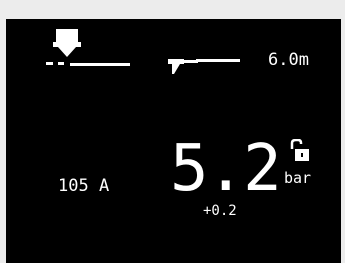 The width and height of the screenshot is (345, 263). What do you see at coordinates (204, 66) in the screenshot?
I see `hose-icon` at bounding box center [204, 66].